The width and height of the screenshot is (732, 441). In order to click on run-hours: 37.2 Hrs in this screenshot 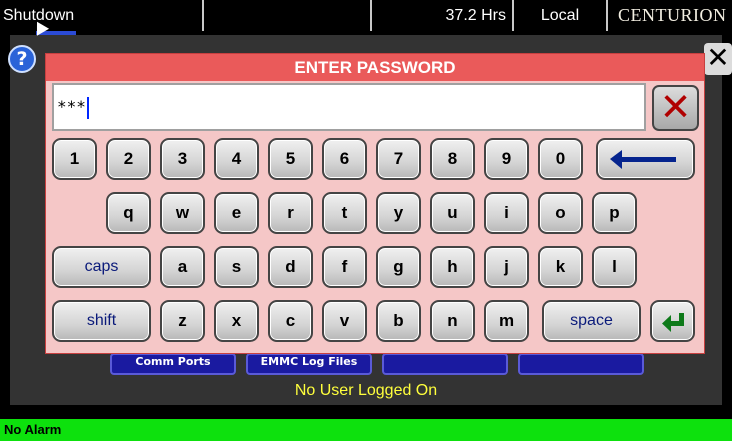, I will do `click(442, 15)`.